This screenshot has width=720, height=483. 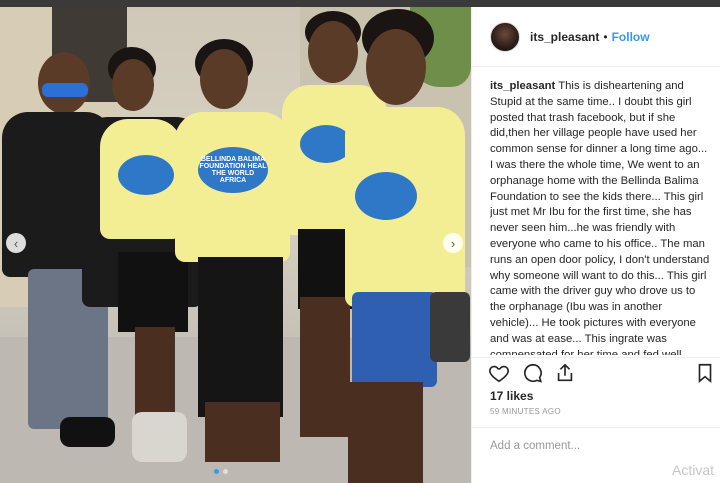 What do you see at coordinates (505, 36) in the screenshot?
I see `avatar` at bounding box center [505, 36].